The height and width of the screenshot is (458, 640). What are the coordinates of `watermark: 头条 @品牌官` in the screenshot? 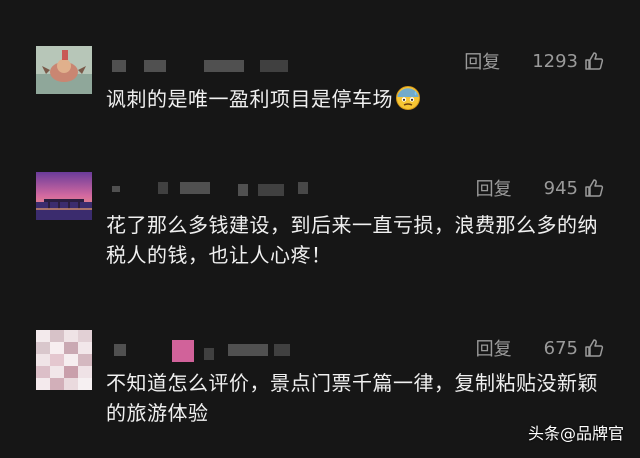 It's located at (576, 432).